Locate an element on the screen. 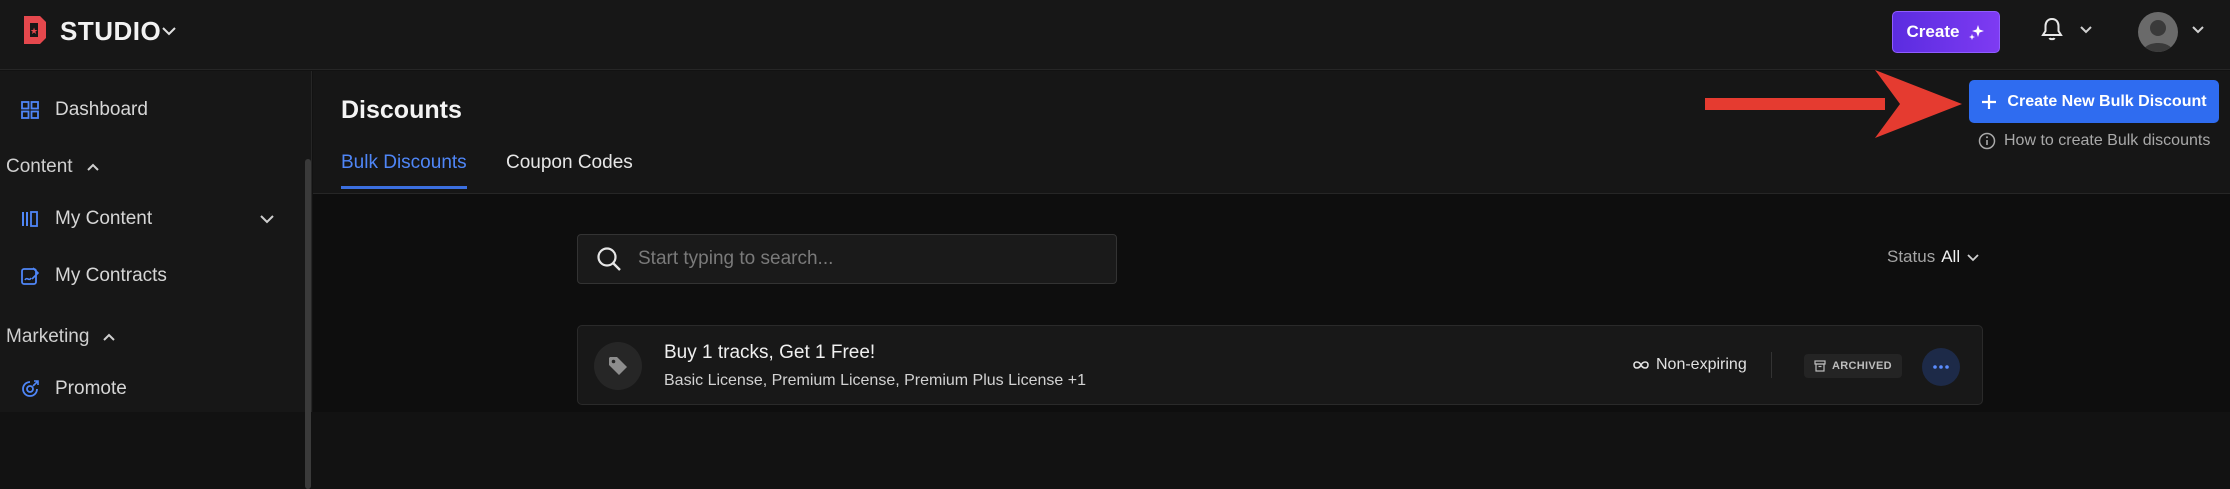 The image size is (2230, 489). avatar is located at coordinates (2158, 32).